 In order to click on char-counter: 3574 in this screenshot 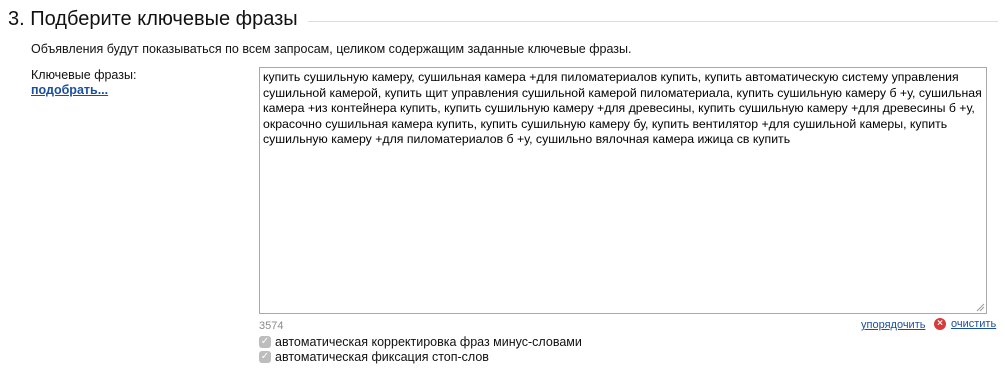, I will do `click(271, 326)`.